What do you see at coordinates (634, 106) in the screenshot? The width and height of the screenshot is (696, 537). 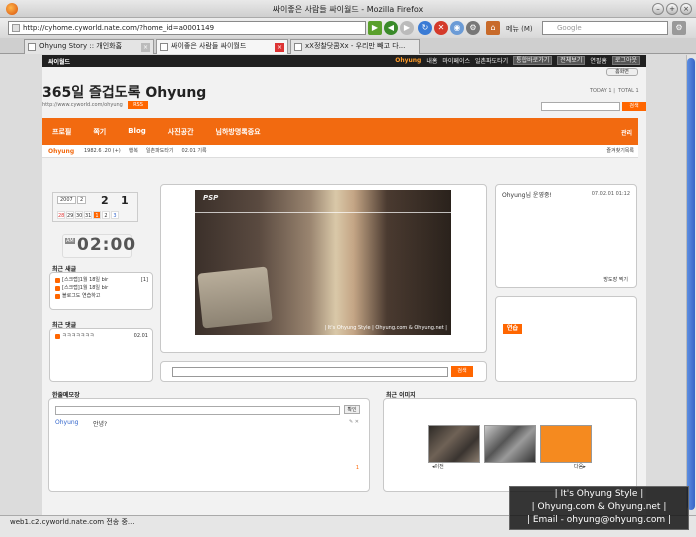 I see `blog-search-button: 검색` at bounding box center [634, 106].